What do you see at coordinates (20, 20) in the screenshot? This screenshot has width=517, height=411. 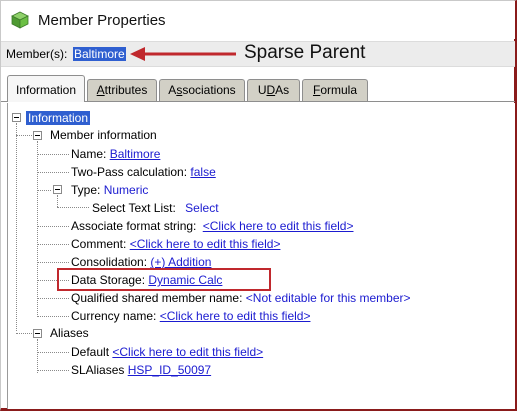 I see `cube-icon` at bounding box center [20, 20].